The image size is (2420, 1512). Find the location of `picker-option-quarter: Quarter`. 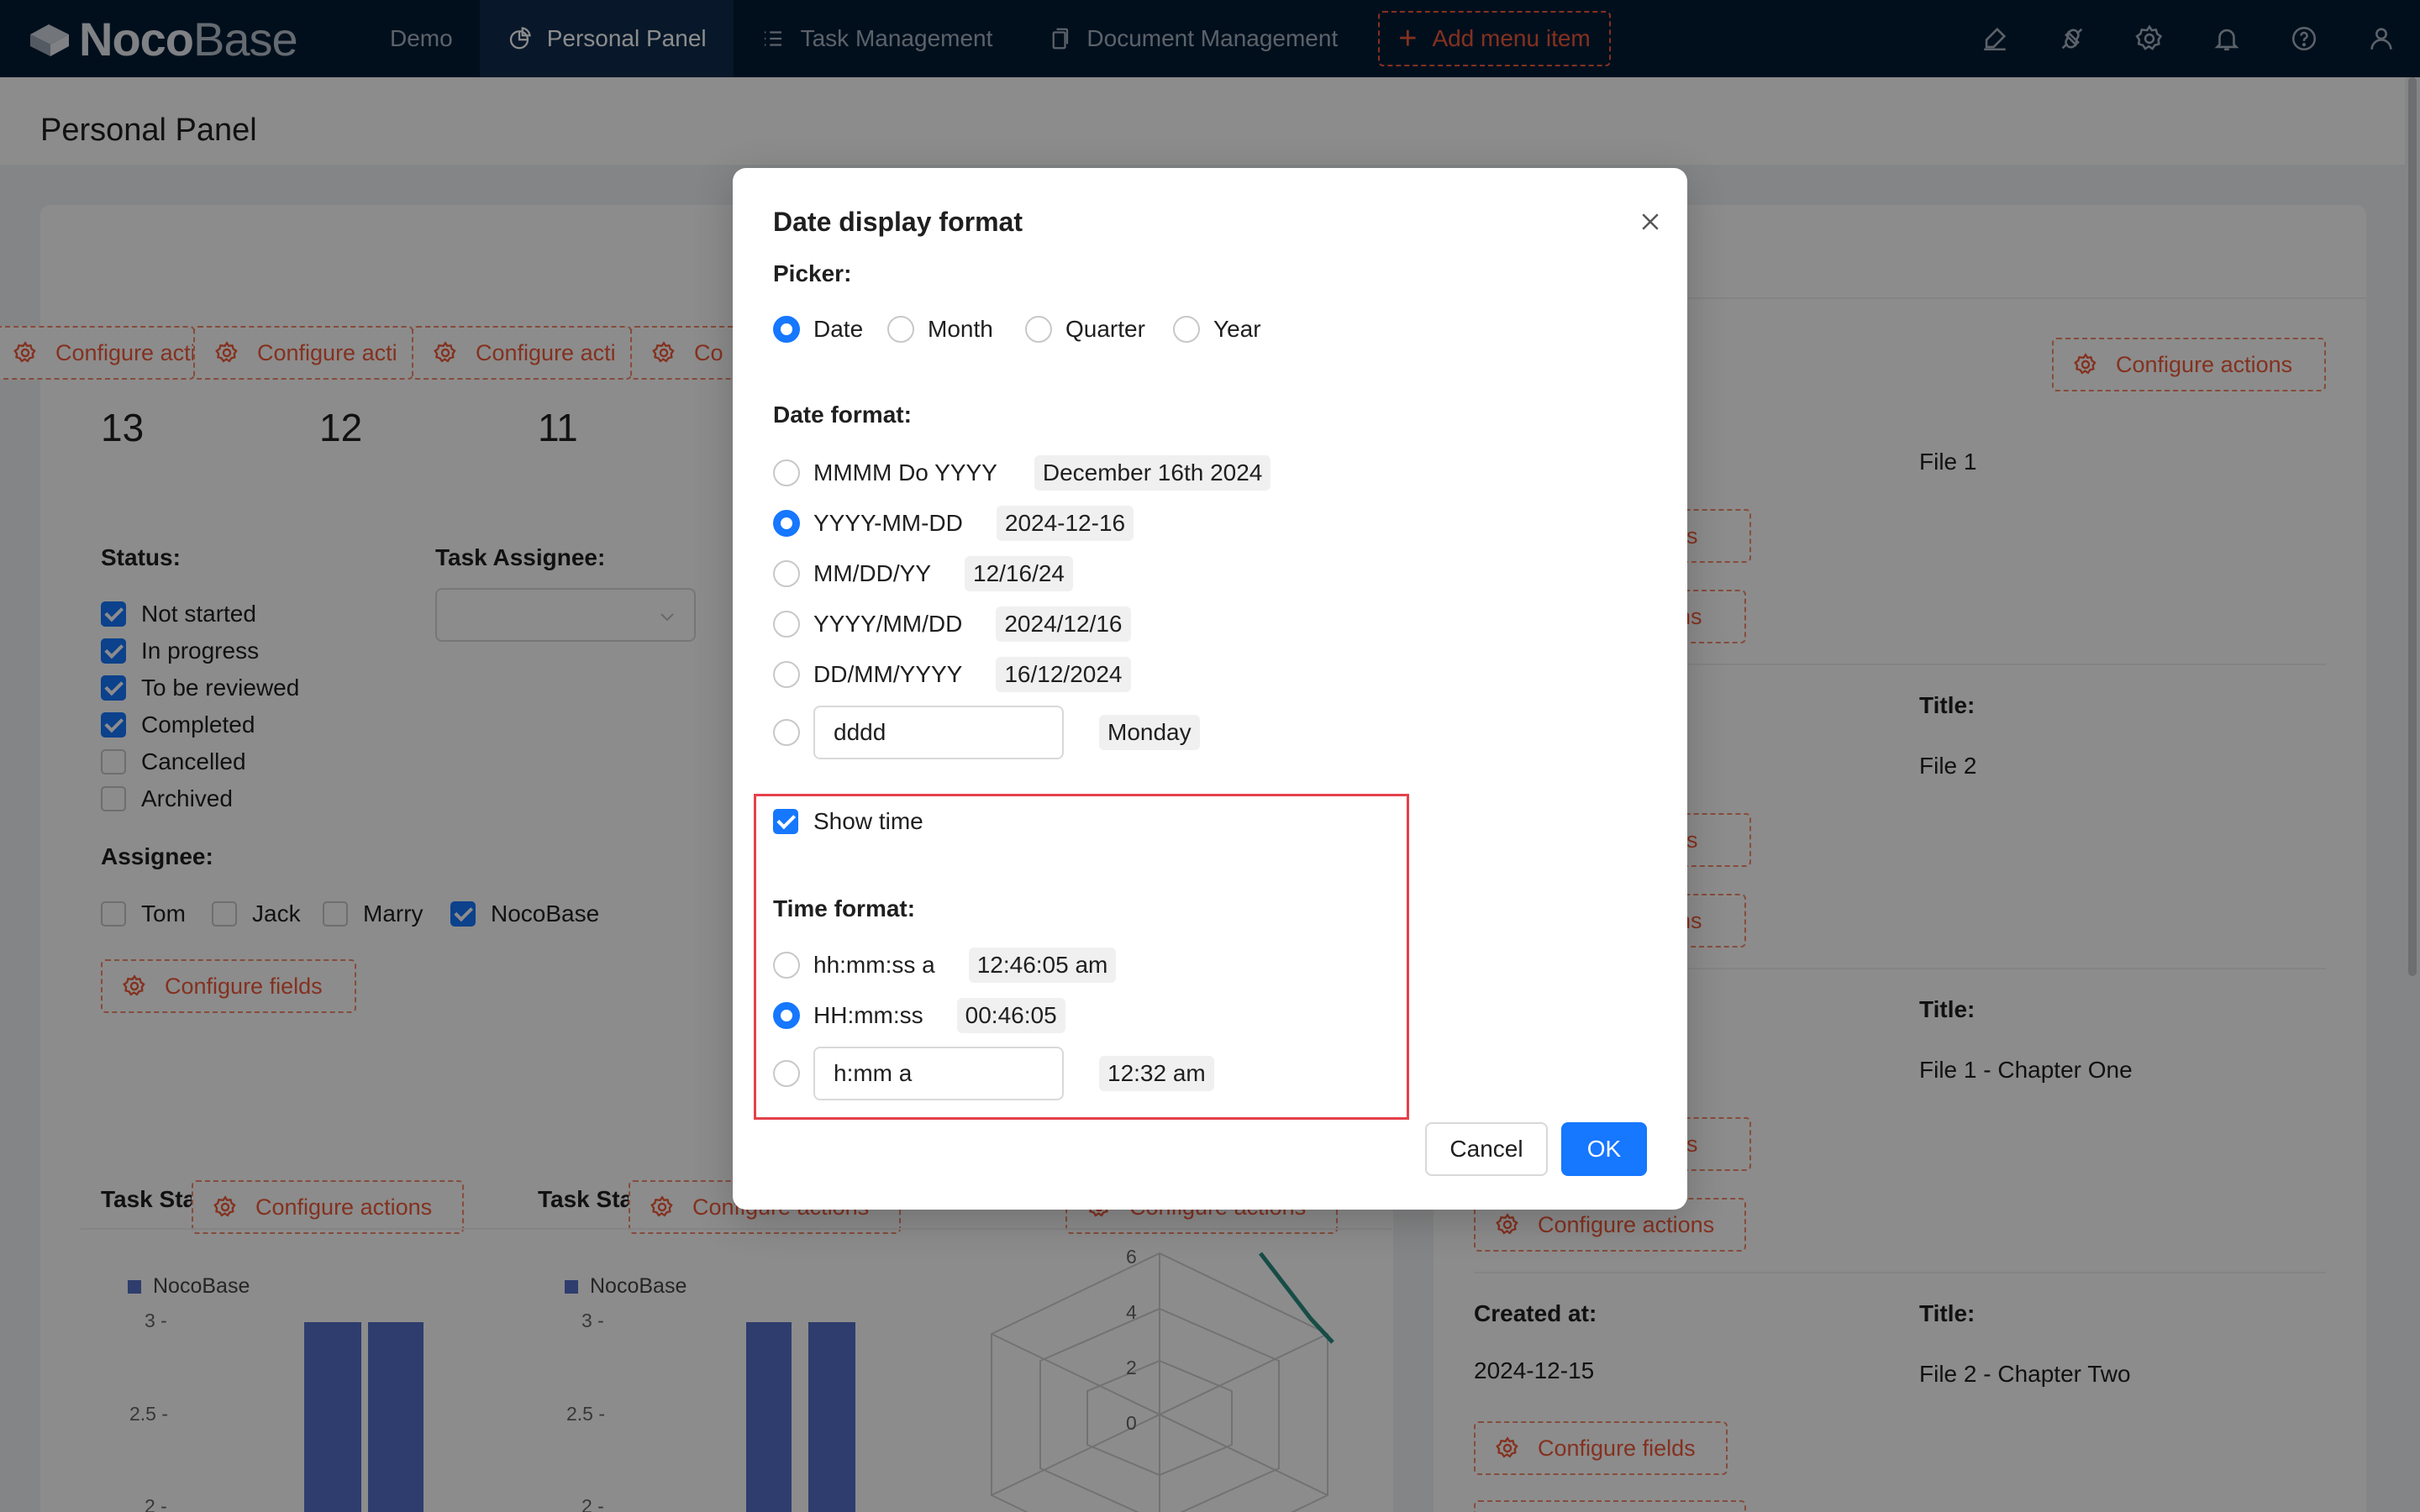

picker-option-quarter: Quarter is located at coordinates (1085, 329).